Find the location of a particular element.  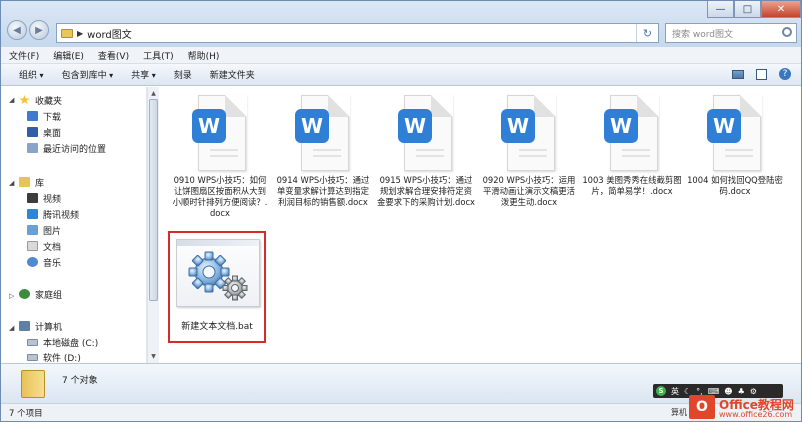

forward-button: ▶ is located at coordinates (39, 30).